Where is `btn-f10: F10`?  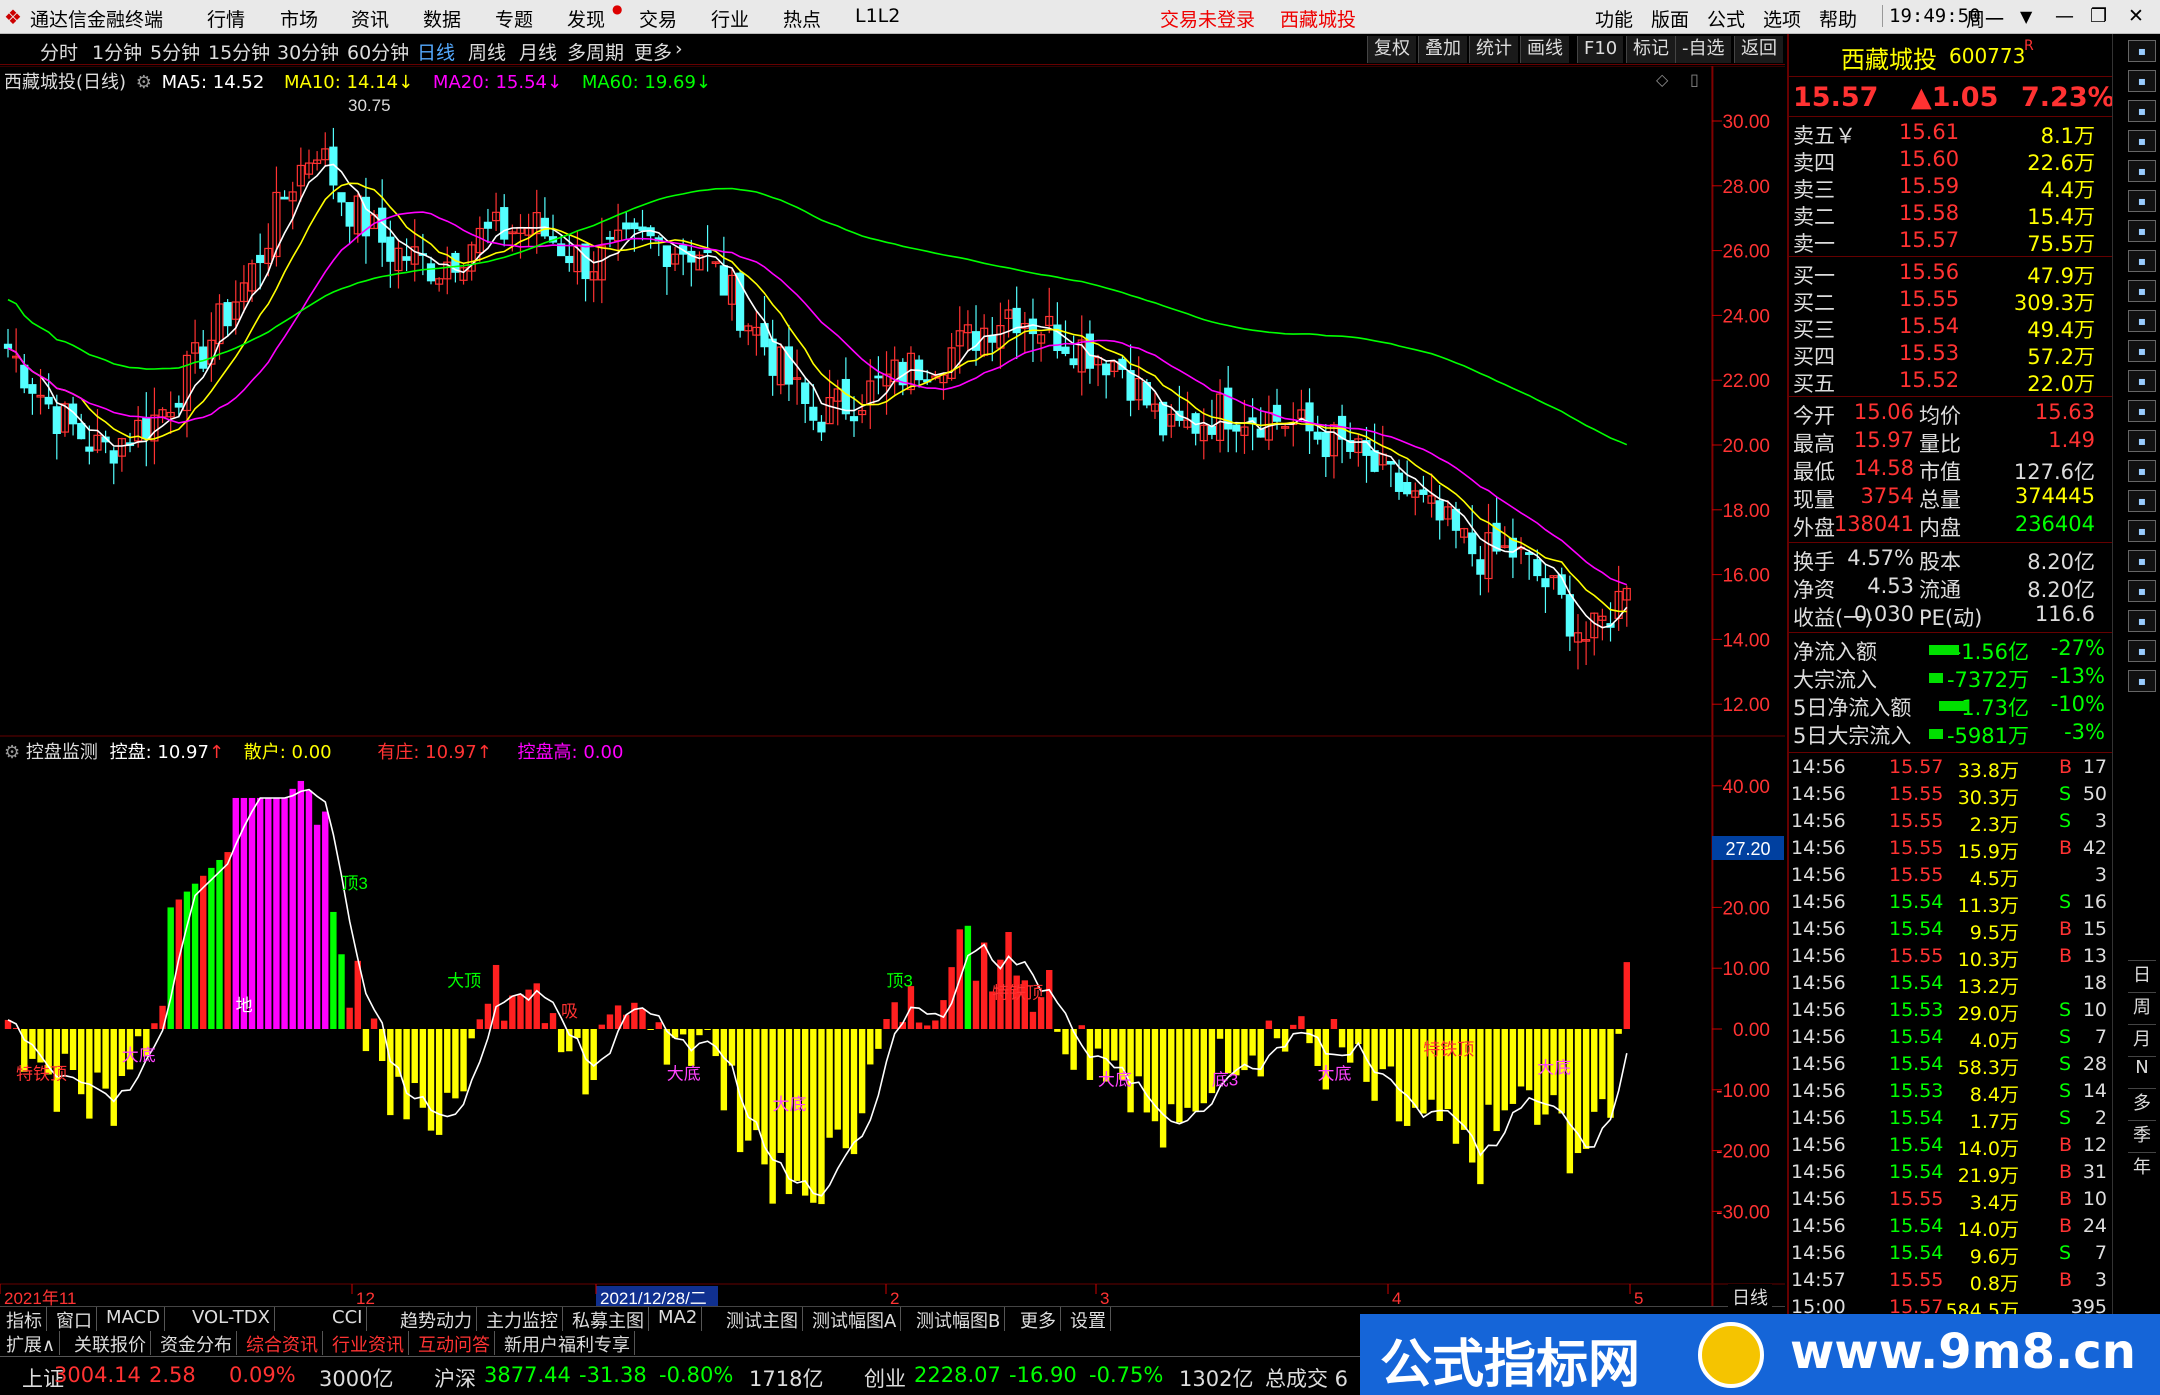
btn-f10: F10 is located at coordinates (1600, 49).